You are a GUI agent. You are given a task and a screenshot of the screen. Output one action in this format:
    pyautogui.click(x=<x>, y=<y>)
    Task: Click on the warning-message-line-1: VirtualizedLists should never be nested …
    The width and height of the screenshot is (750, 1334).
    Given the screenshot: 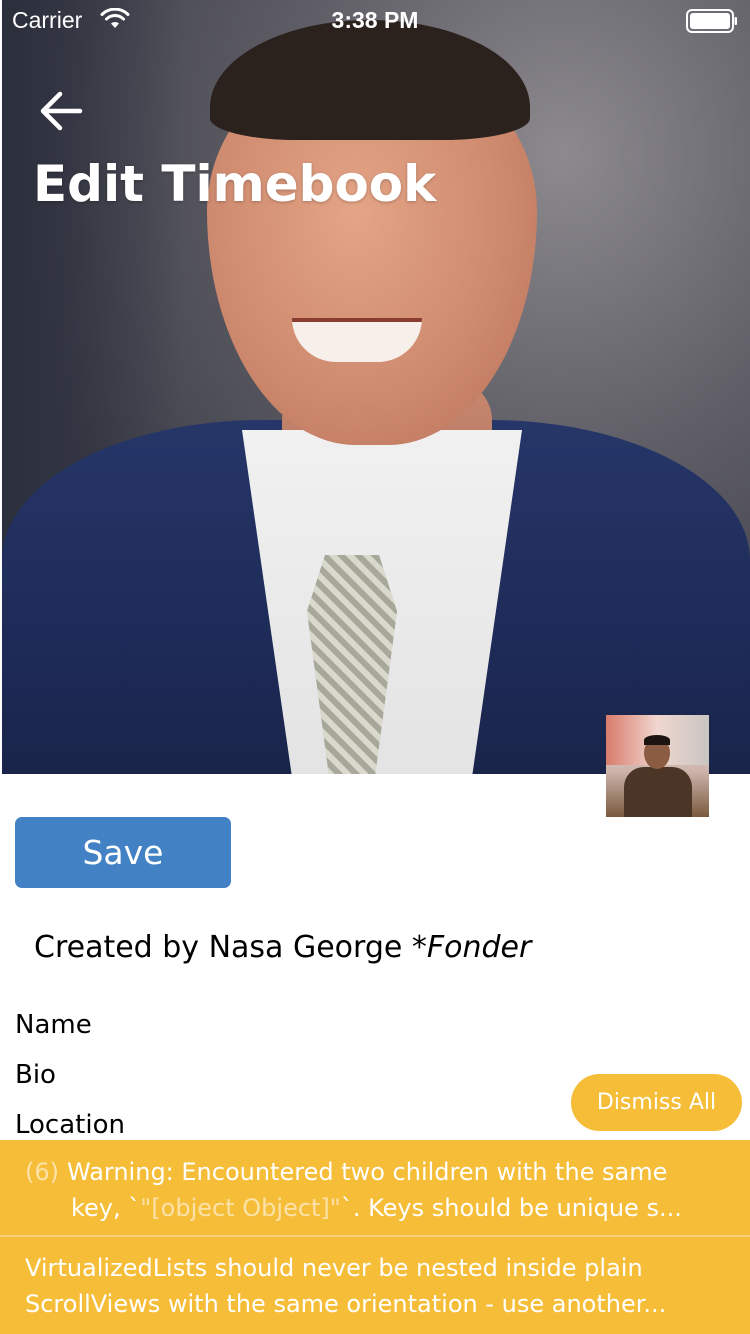 What is the action you would take?
    pyautogui.click(x=334, y=1268)
    